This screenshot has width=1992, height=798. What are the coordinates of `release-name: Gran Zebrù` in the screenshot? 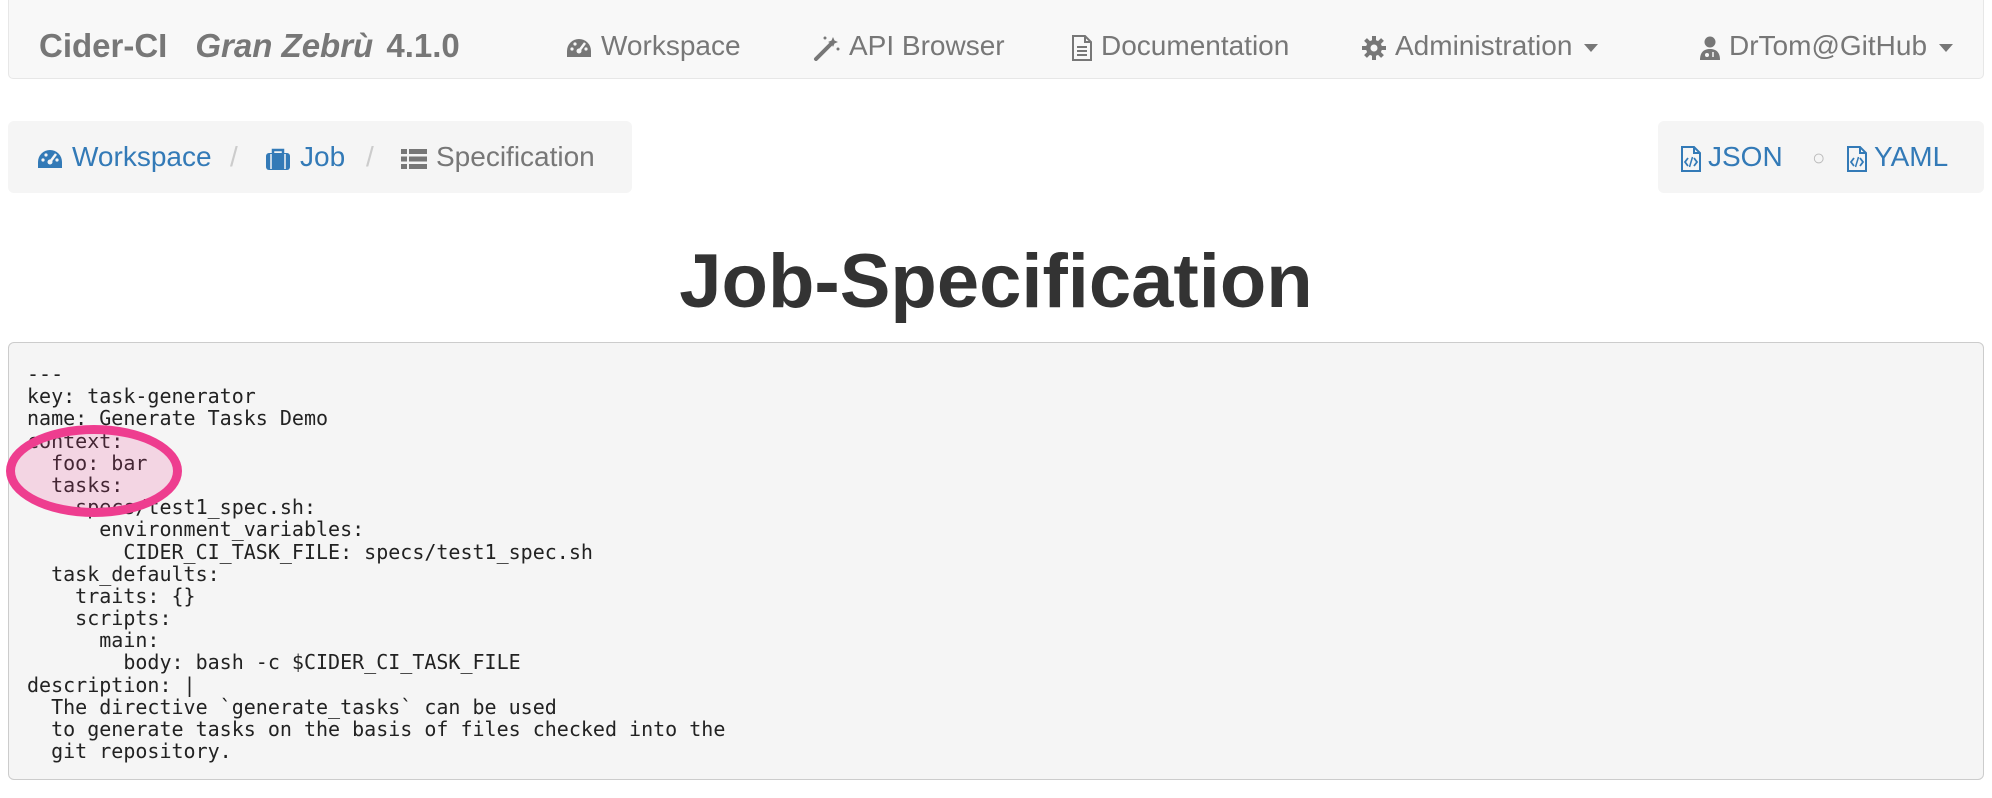 It's located at (284, 45).